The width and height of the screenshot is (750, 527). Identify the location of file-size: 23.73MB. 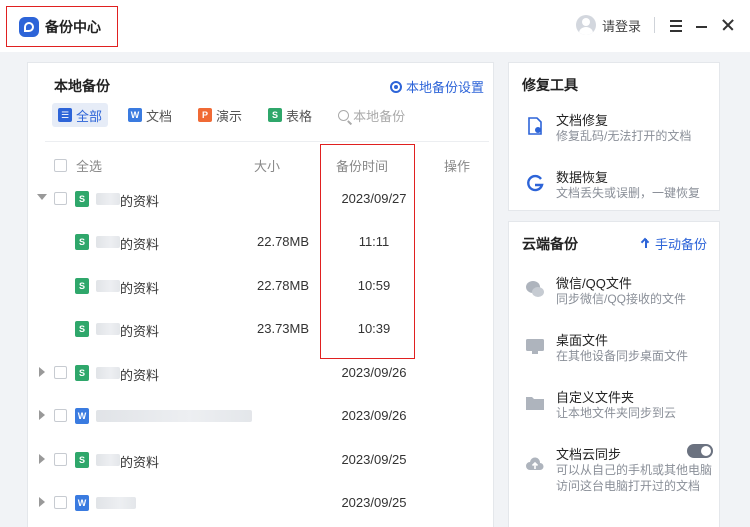
(283, 328).